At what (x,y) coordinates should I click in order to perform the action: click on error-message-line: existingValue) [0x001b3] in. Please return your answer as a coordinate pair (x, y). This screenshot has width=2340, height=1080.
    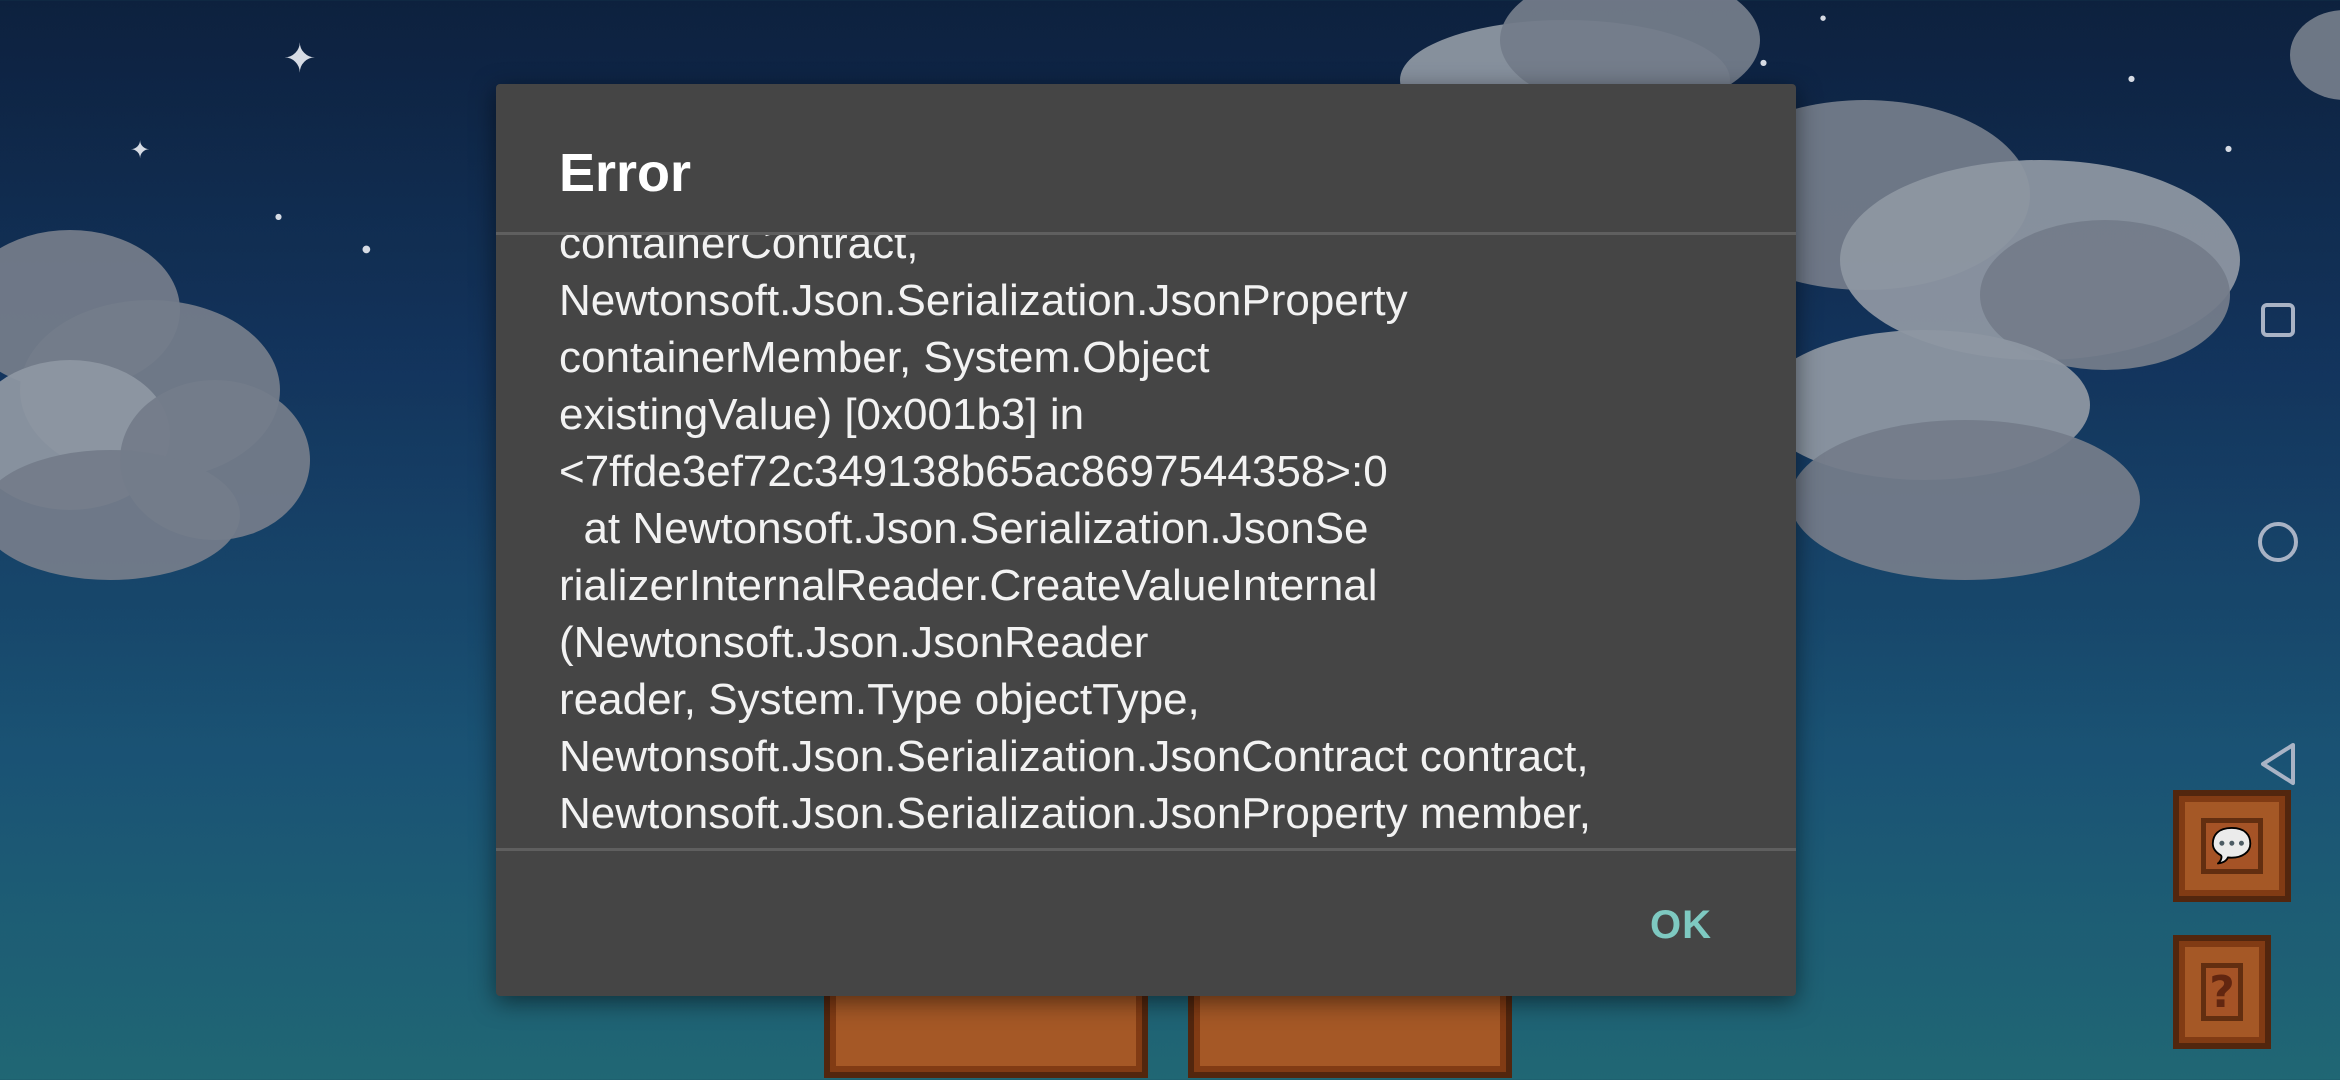
    Looking at the image, I should click on (822, 414).